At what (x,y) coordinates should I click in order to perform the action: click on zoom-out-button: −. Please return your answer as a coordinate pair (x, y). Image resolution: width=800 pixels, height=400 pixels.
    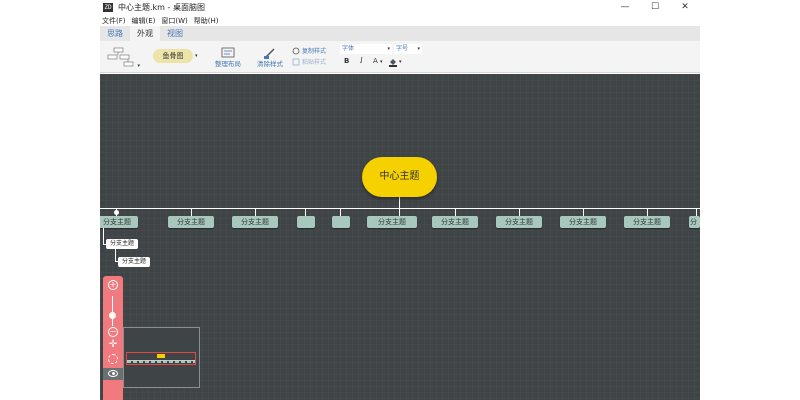
    Looking at the image, I should click on (113, 332).